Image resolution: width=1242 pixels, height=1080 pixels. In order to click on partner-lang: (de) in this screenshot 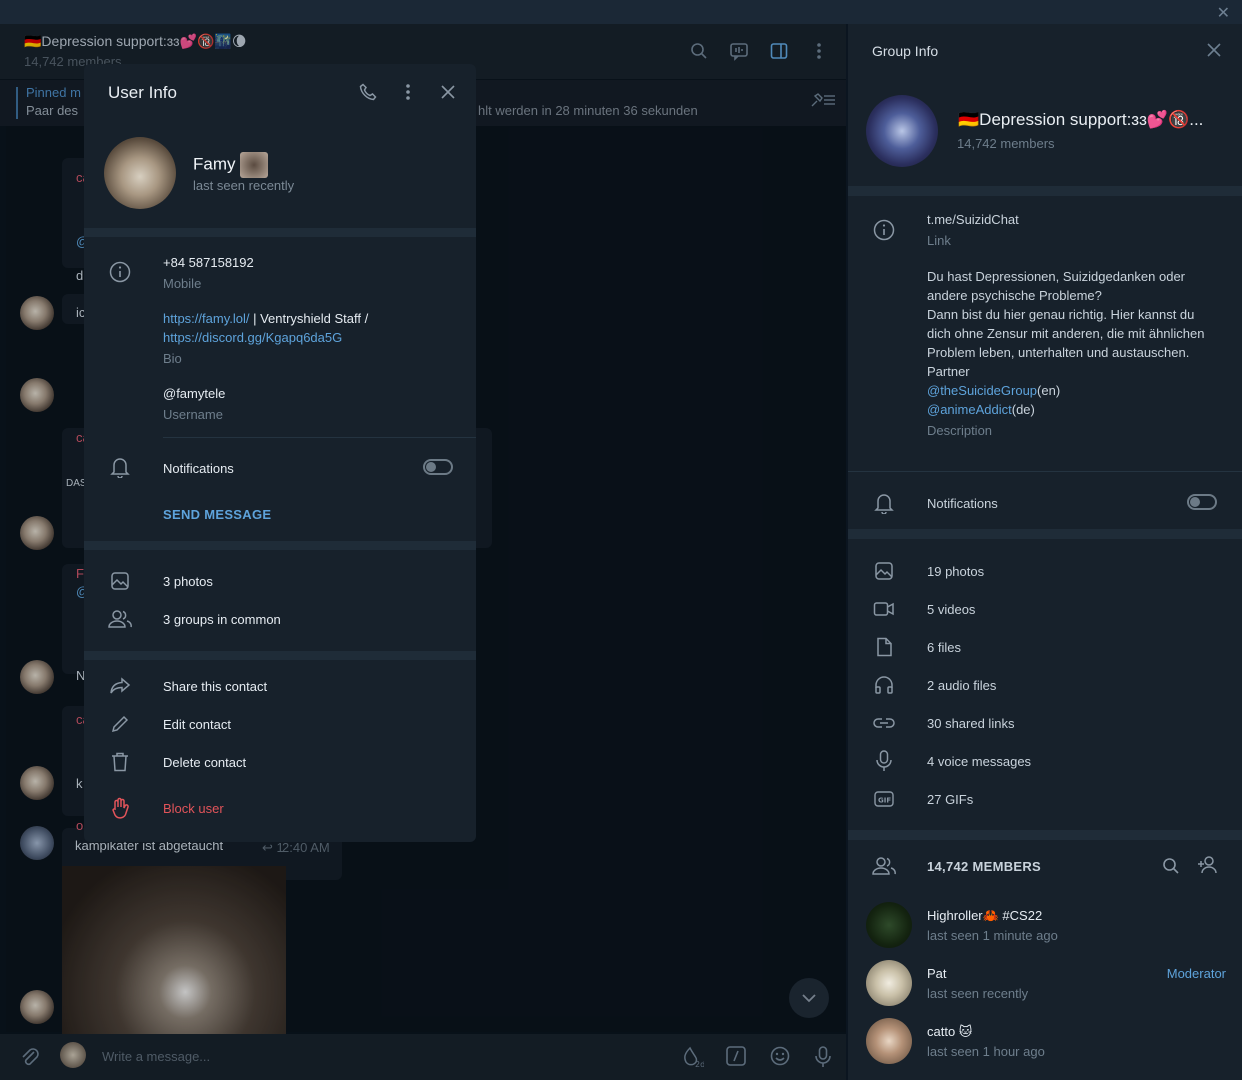, I will do `click(1023, 409)`.